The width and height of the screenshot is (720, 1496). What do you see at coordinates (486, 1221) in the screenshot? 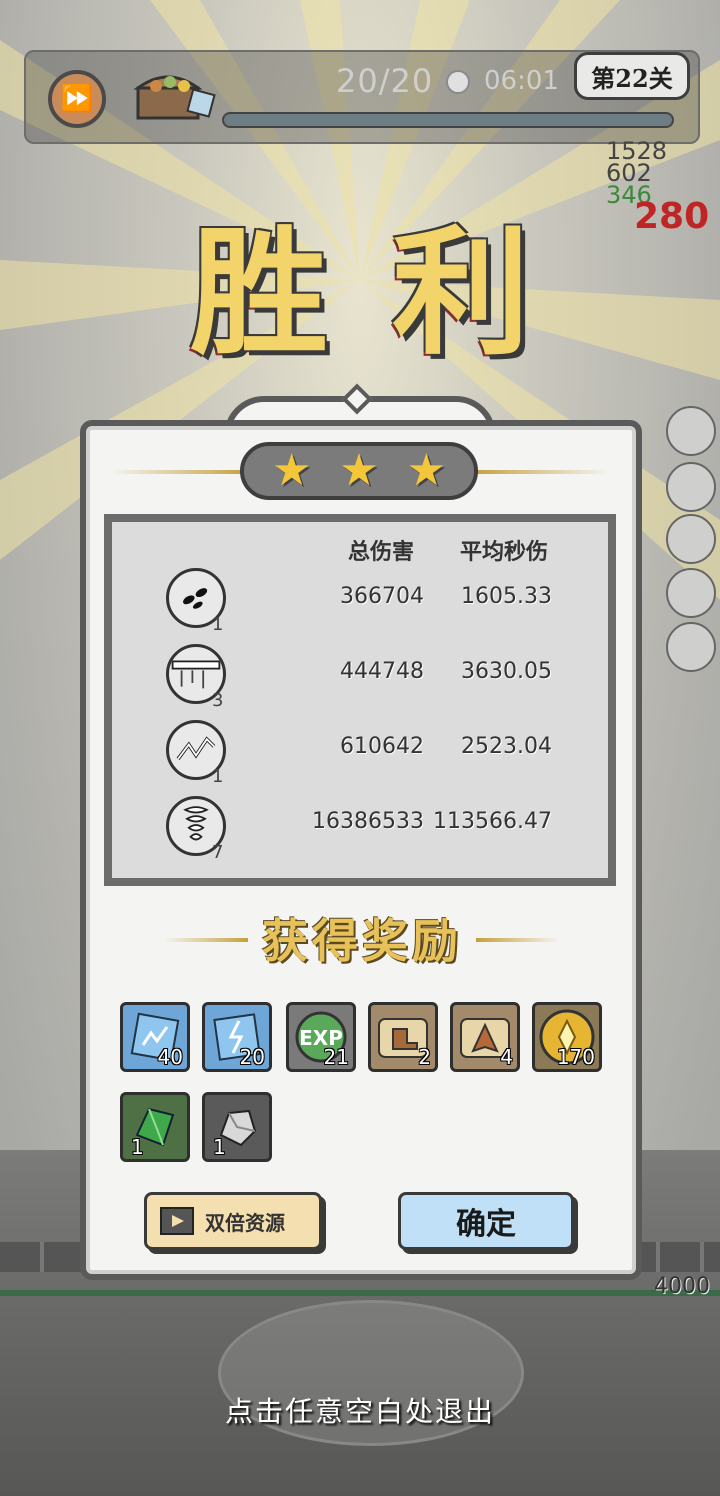
I see `confirm-button: 确定` at bounding box center [486, 1221].